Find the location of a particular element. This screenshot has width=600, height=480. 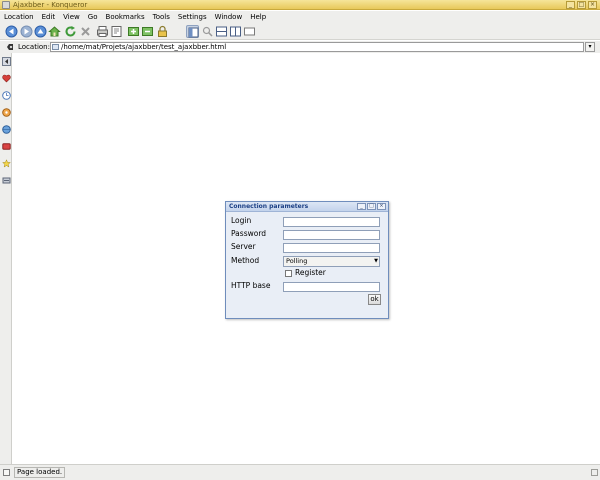

window-controls: _ □ × is located at coordinates (581, 5).